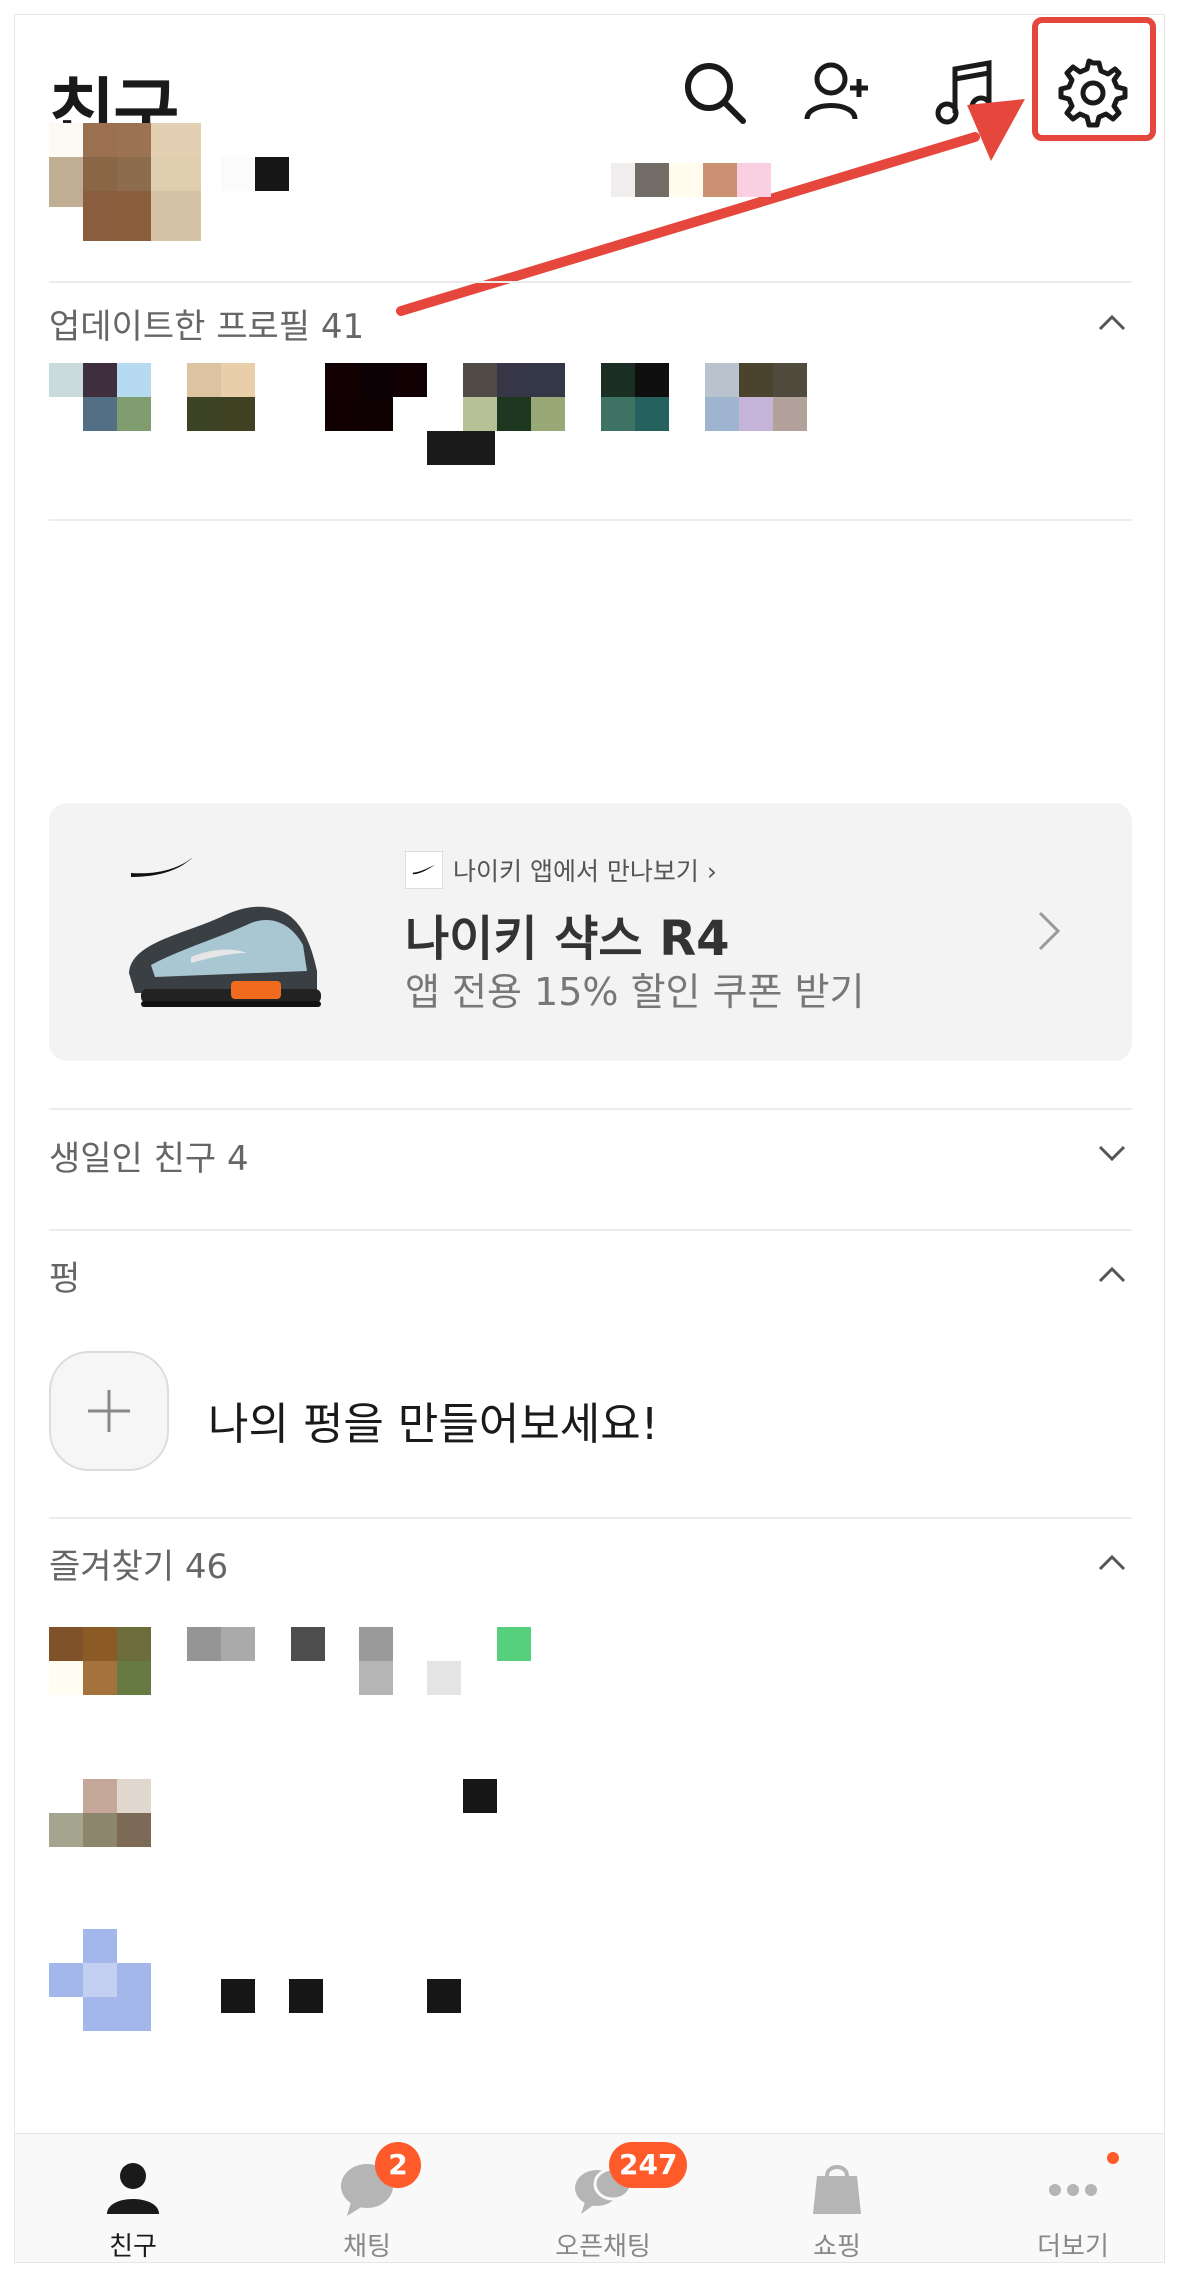 This screenshot has height=2277, width=1179. I want to click on tab-label: 채팅, so click(367, 2247).